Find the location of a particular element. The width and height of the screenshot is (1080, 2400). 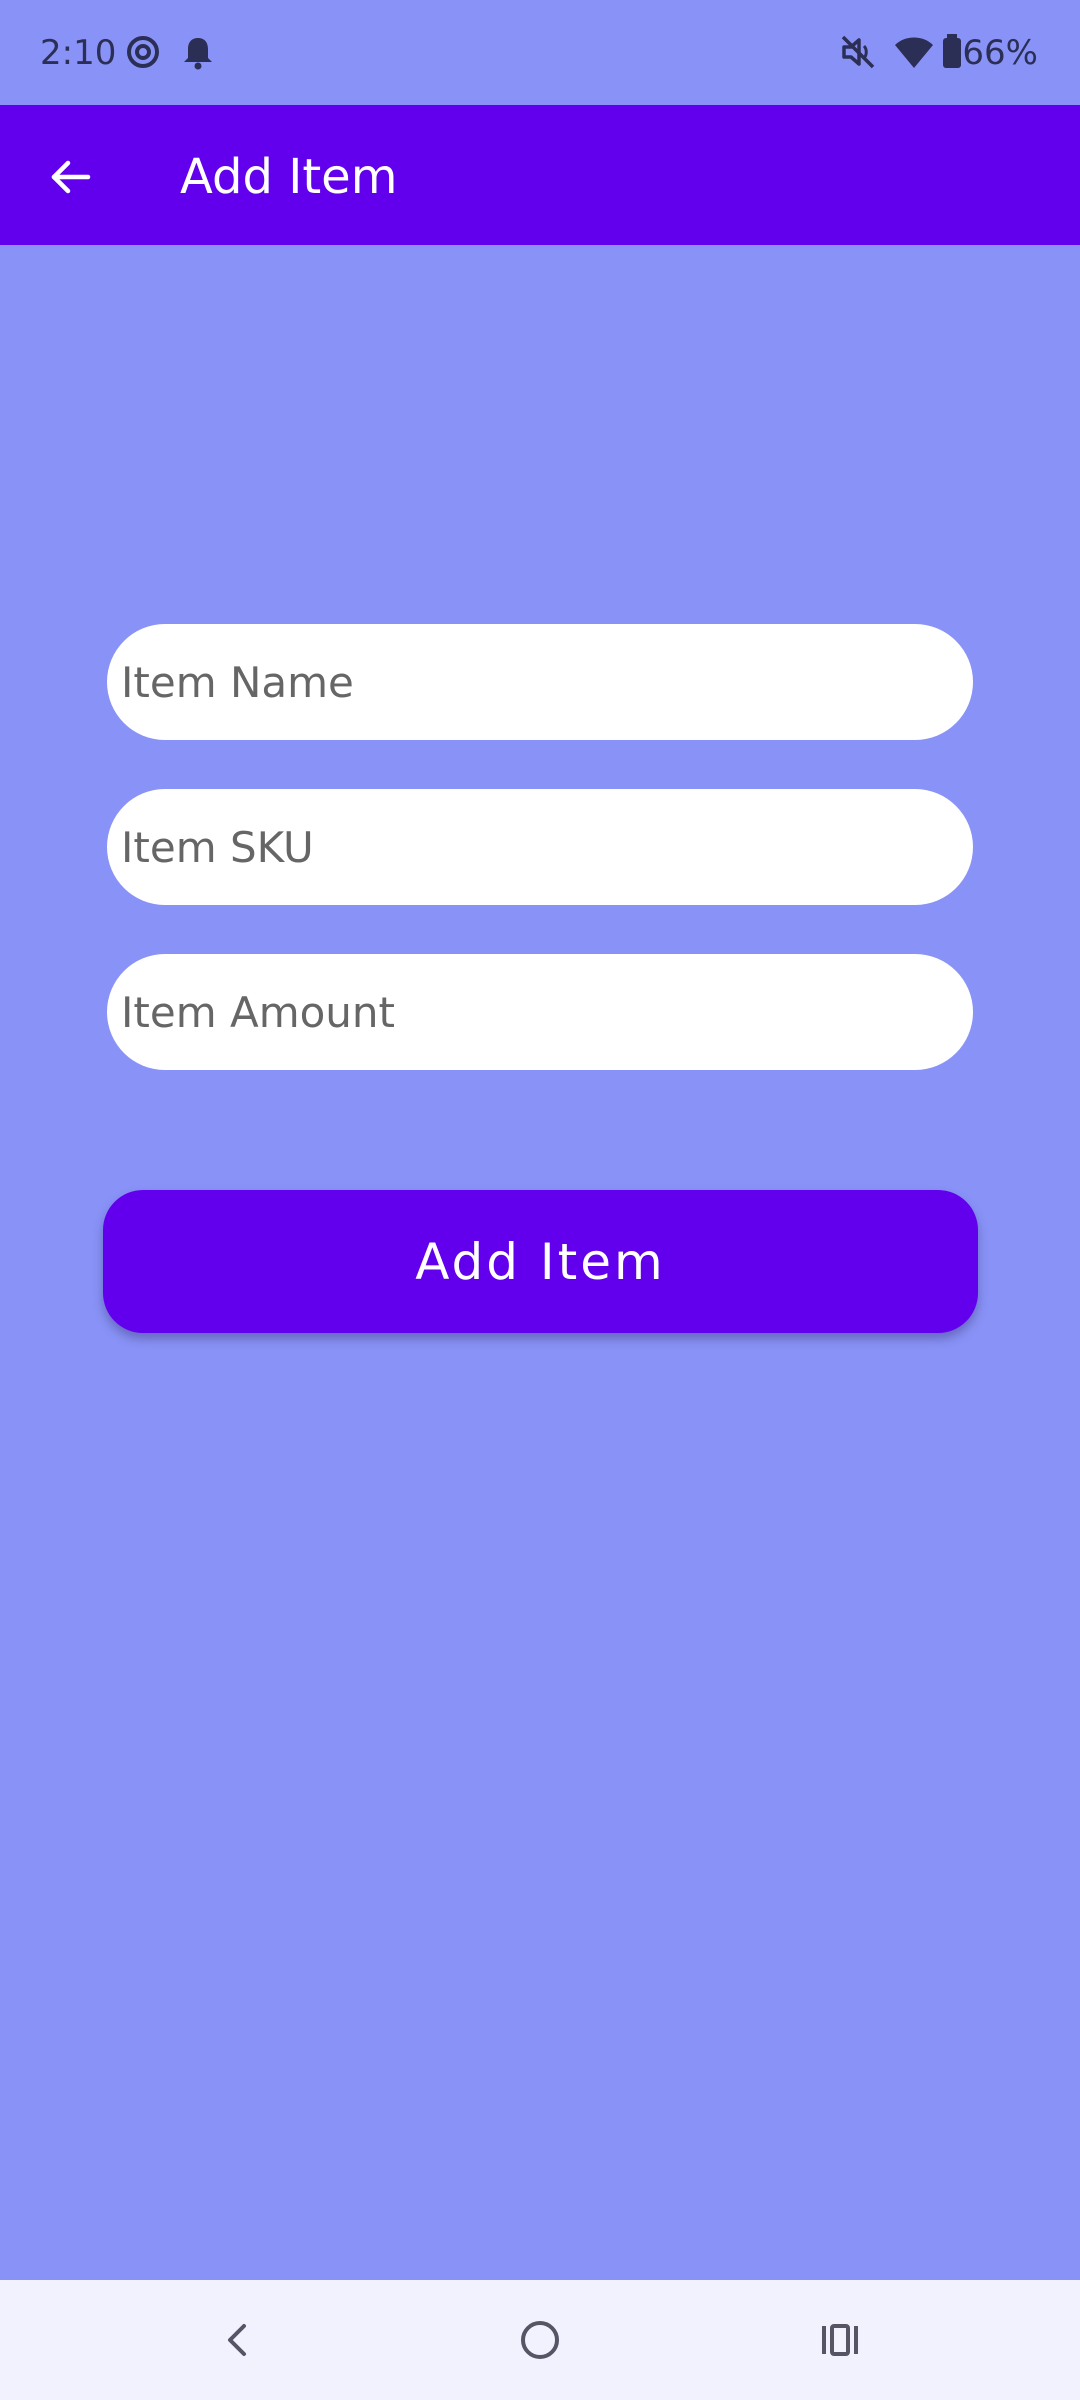

back-button is located at coordinates (70, 177).